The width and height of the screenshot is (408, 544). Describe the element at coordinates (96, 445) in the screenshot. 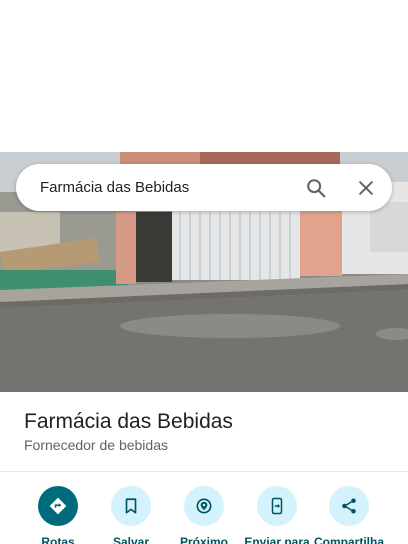

I see `place-category: Fornecedor de bebidas` at that location.